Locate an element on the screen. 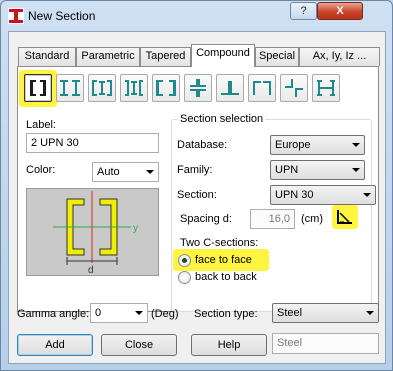 The width and height of the screenshot is (393, 371). help-title-button: ? is located at coordinates (303, 11).